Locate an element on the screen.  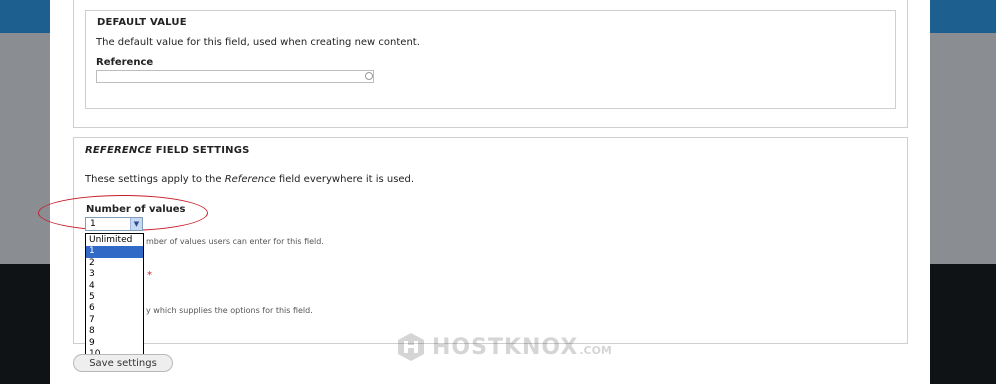
watermark-suffix: .COM is located at coordinates (595, 350).